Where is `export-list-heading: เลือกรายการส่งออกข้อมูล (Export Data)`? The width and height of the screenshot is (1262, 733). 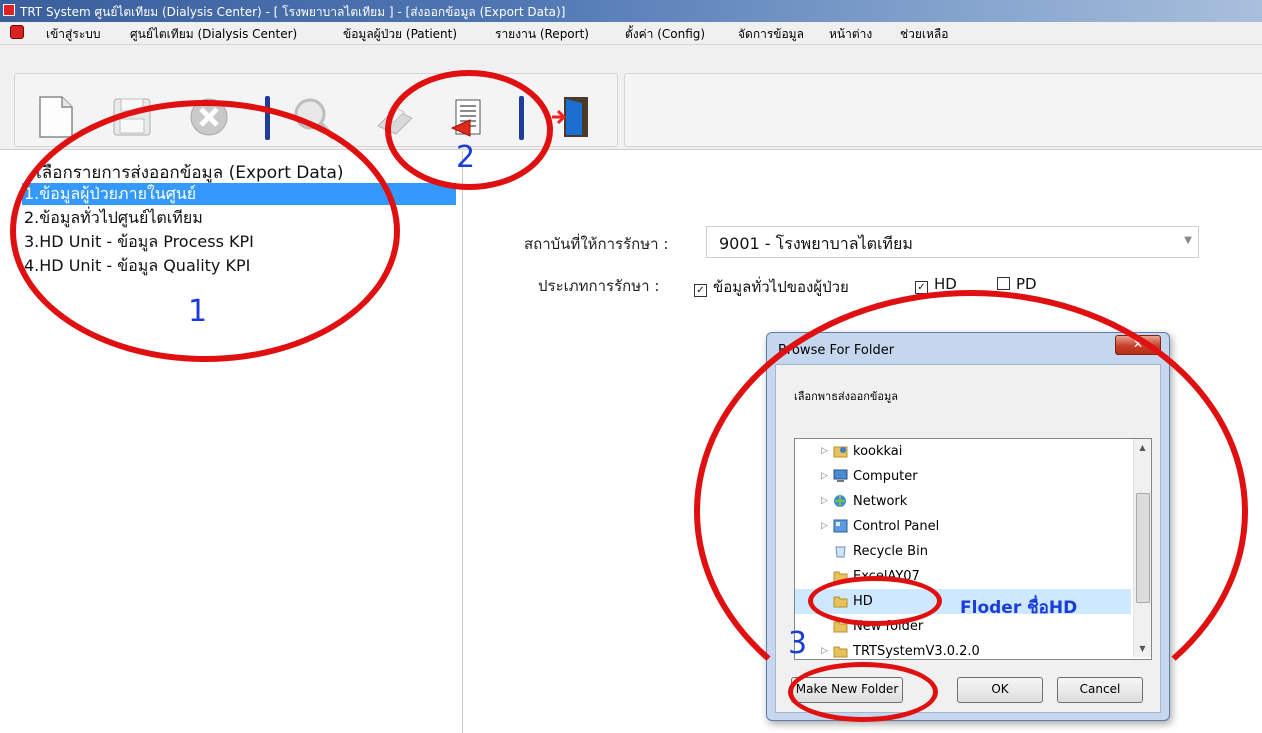 export-list-heading: เลือกรายการส่งออกข้อมูล (Export Data) is located at coordinates (190, 173).